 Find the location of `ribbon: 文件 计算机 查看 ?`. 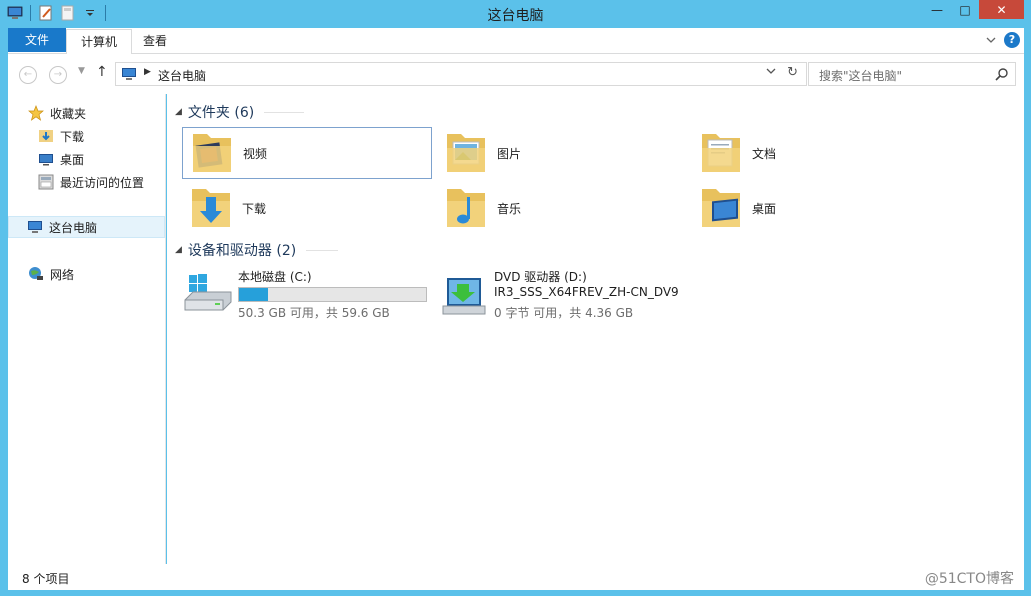

ribbon: 文件 计算机 查看 ? is located at coordinates (516, 41).